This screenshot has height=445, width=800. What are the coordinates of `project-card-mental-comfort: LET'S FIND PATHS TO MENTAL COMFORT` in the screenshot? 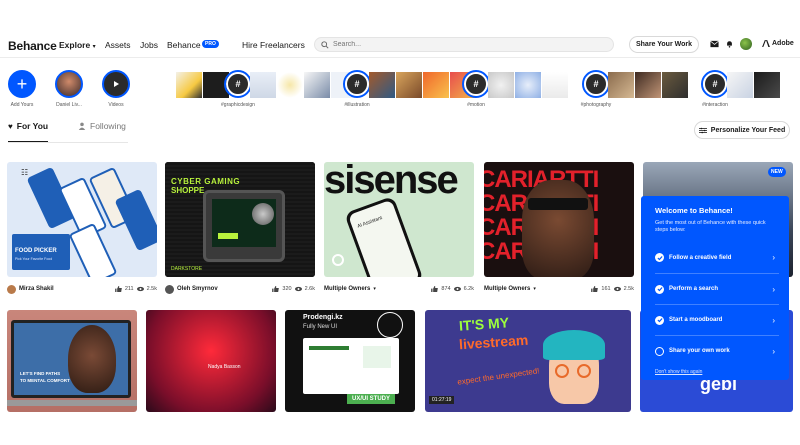 It's located at (72, 361).